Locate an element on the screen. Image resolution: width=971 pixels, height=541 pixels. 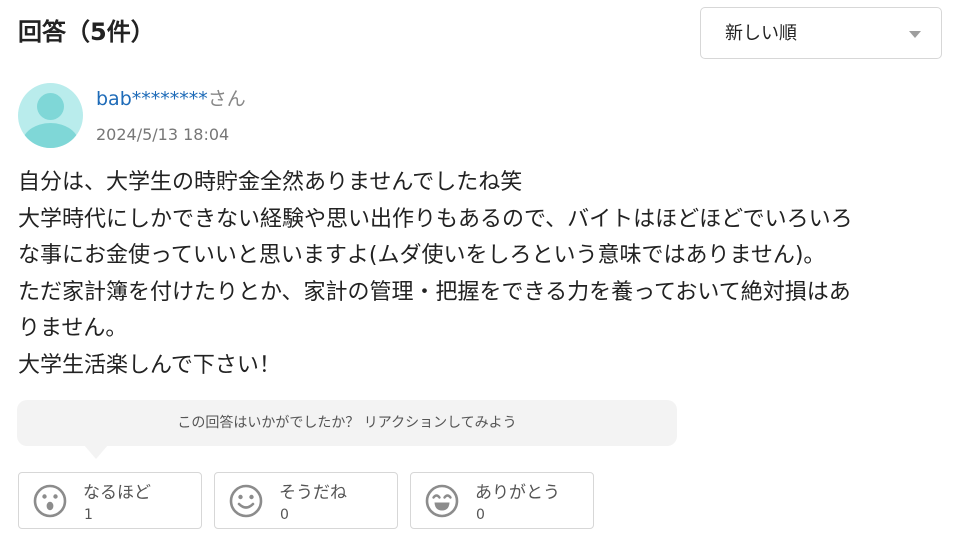
avatar-head is located at coordinates (50, 106).